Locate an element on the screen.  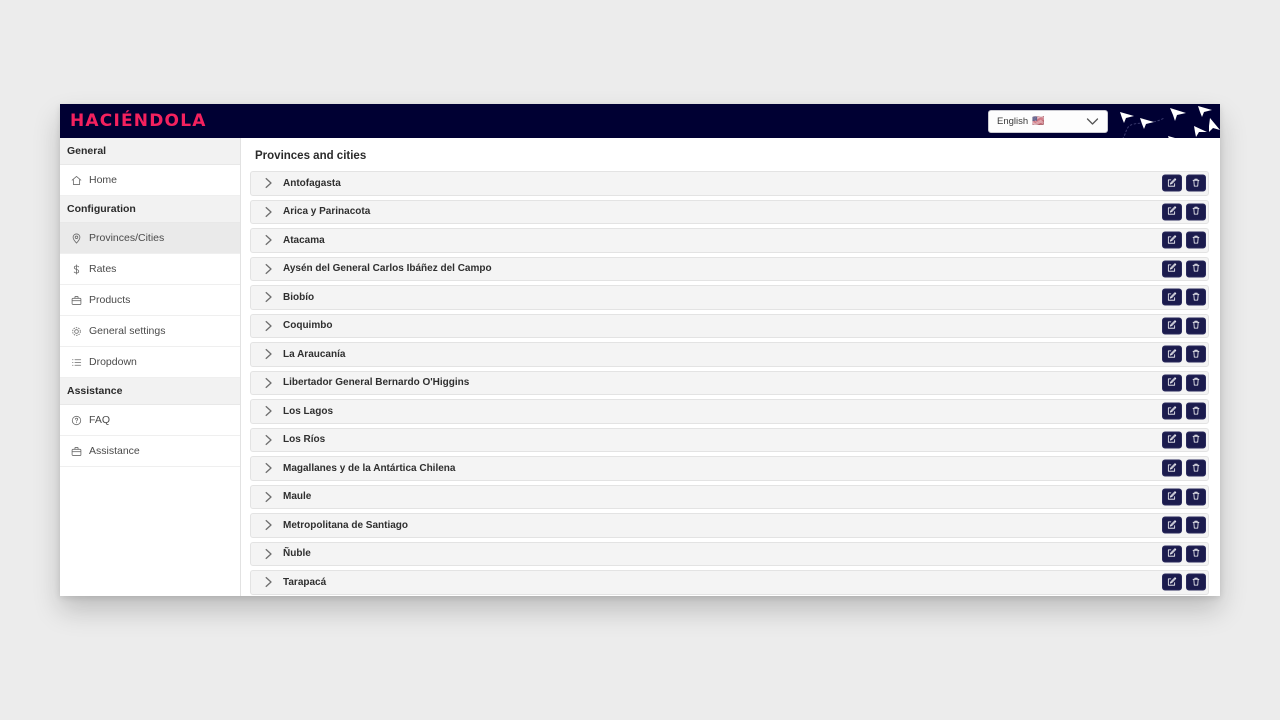
sidebar-item-products: Products is located at coordinates (150, 300).